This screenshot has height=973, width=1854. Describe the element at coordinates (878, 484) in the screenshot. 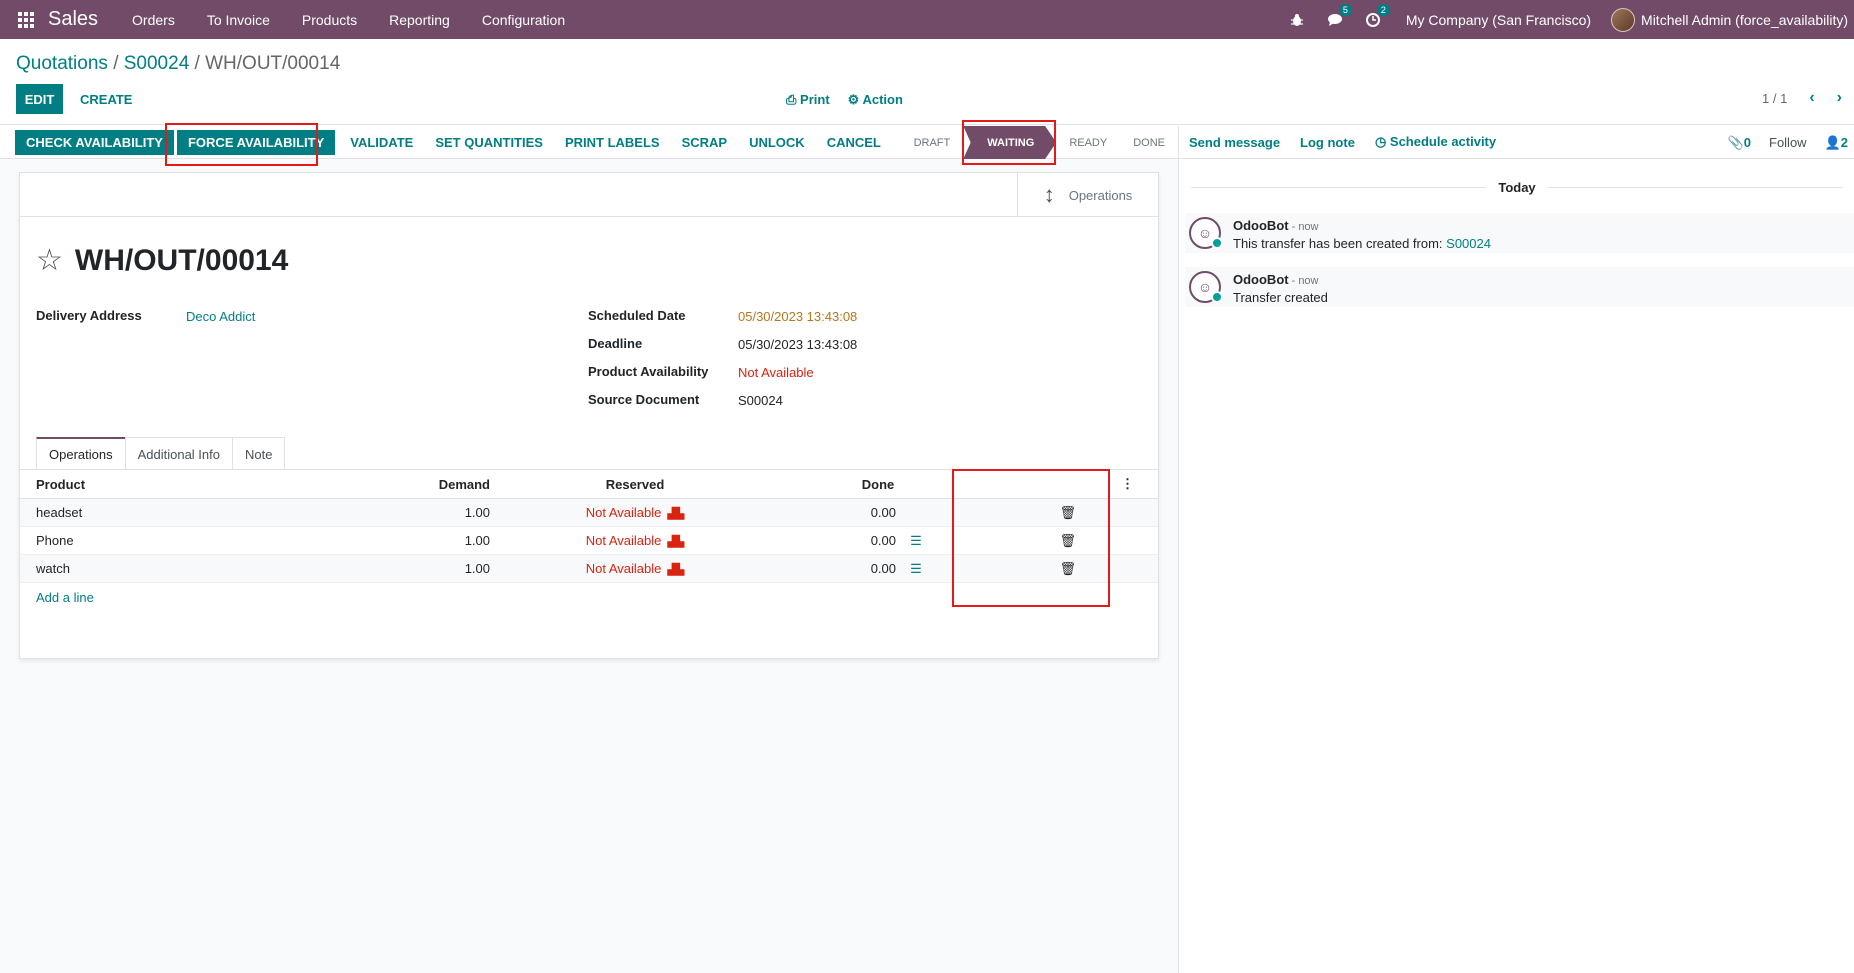

I see `column-done: Done` at that location.